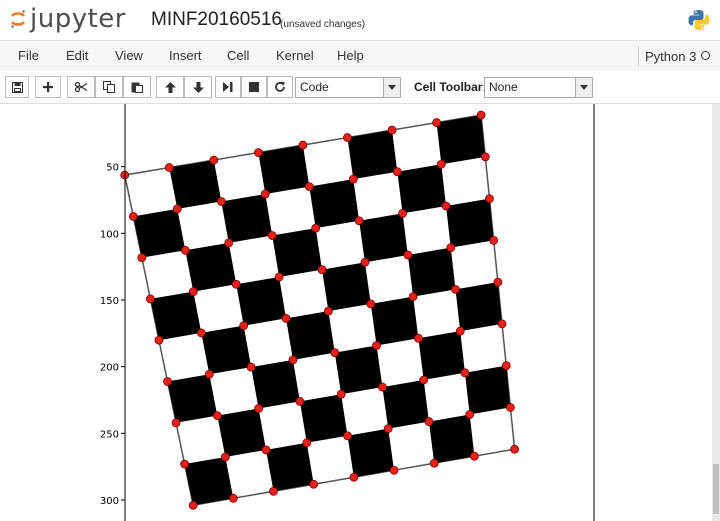 The height and width of the screenshot is (521, 720). Describe the element at coordinates (129, 55) in the screenshot. I see `menu-view: View` at that location.